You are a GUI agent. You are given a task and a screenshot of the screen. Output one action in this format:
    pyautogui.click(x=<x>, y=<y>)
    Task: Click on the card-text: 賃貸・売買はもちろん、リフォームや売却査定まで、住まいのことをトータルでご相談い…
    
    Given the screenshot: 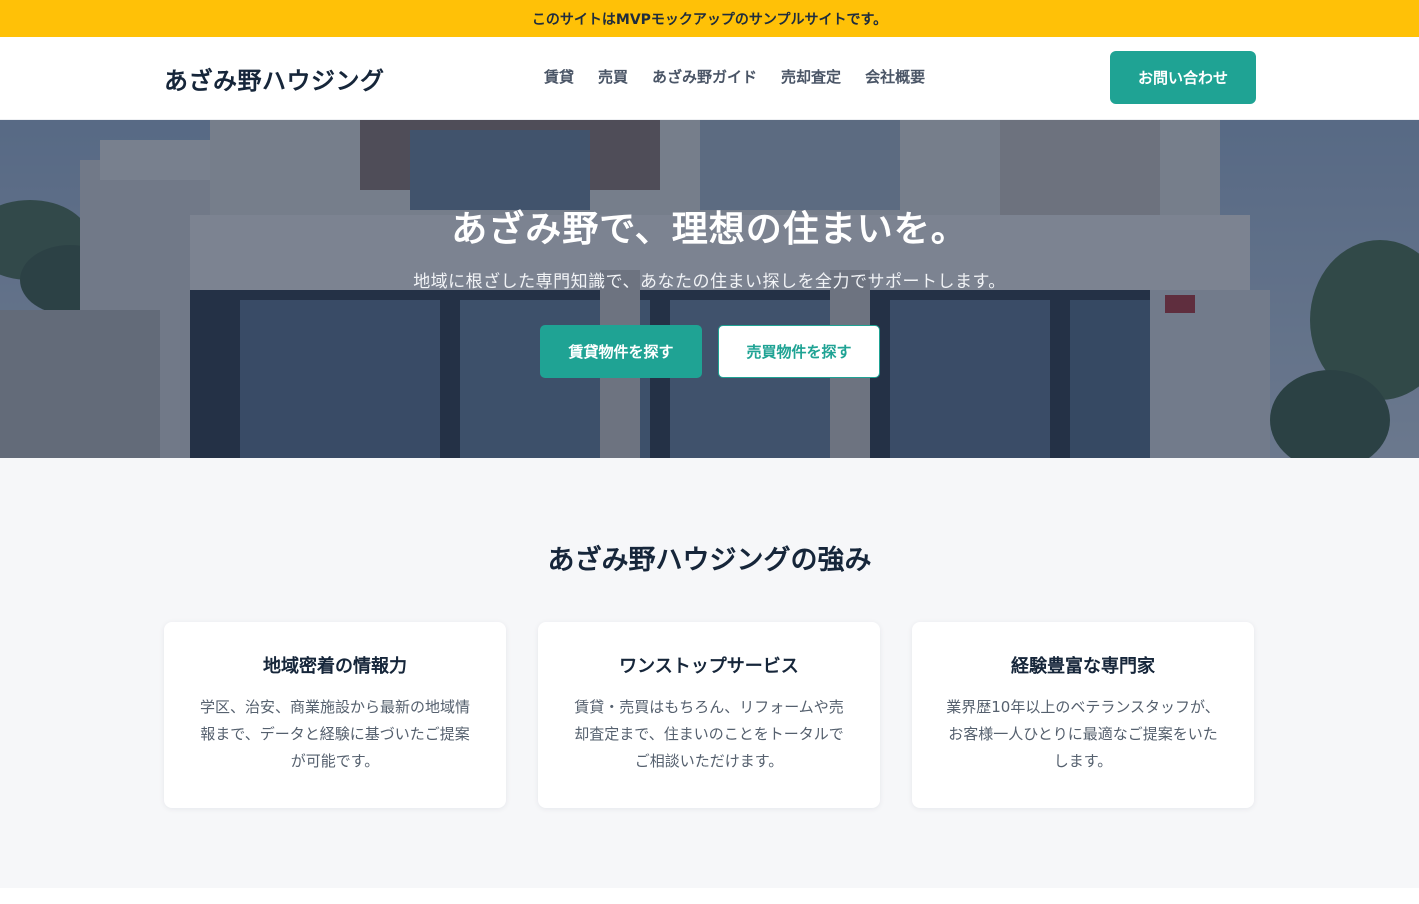 What is the action you would take?
    pyautogui.click(x=709, y=734)
    